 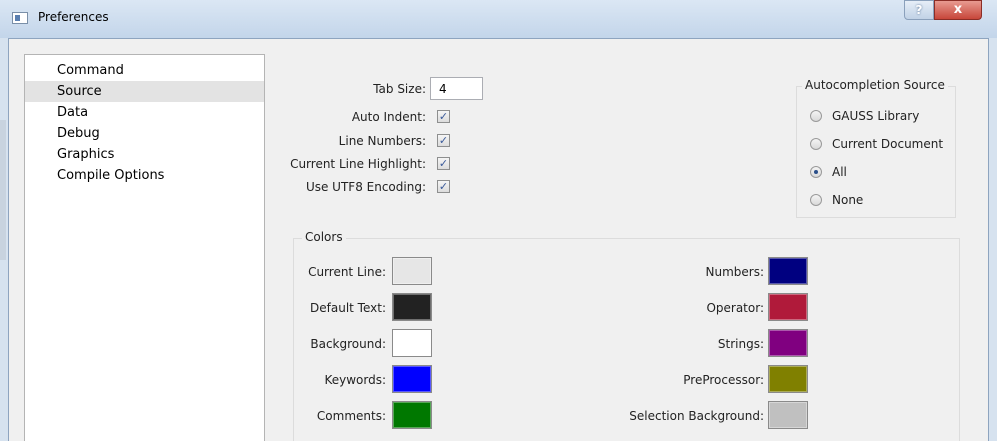 What do you see at coordinates (73, 17) in the screenshot?
I see `window-title: Preferences` at bounding box center [73, 17].